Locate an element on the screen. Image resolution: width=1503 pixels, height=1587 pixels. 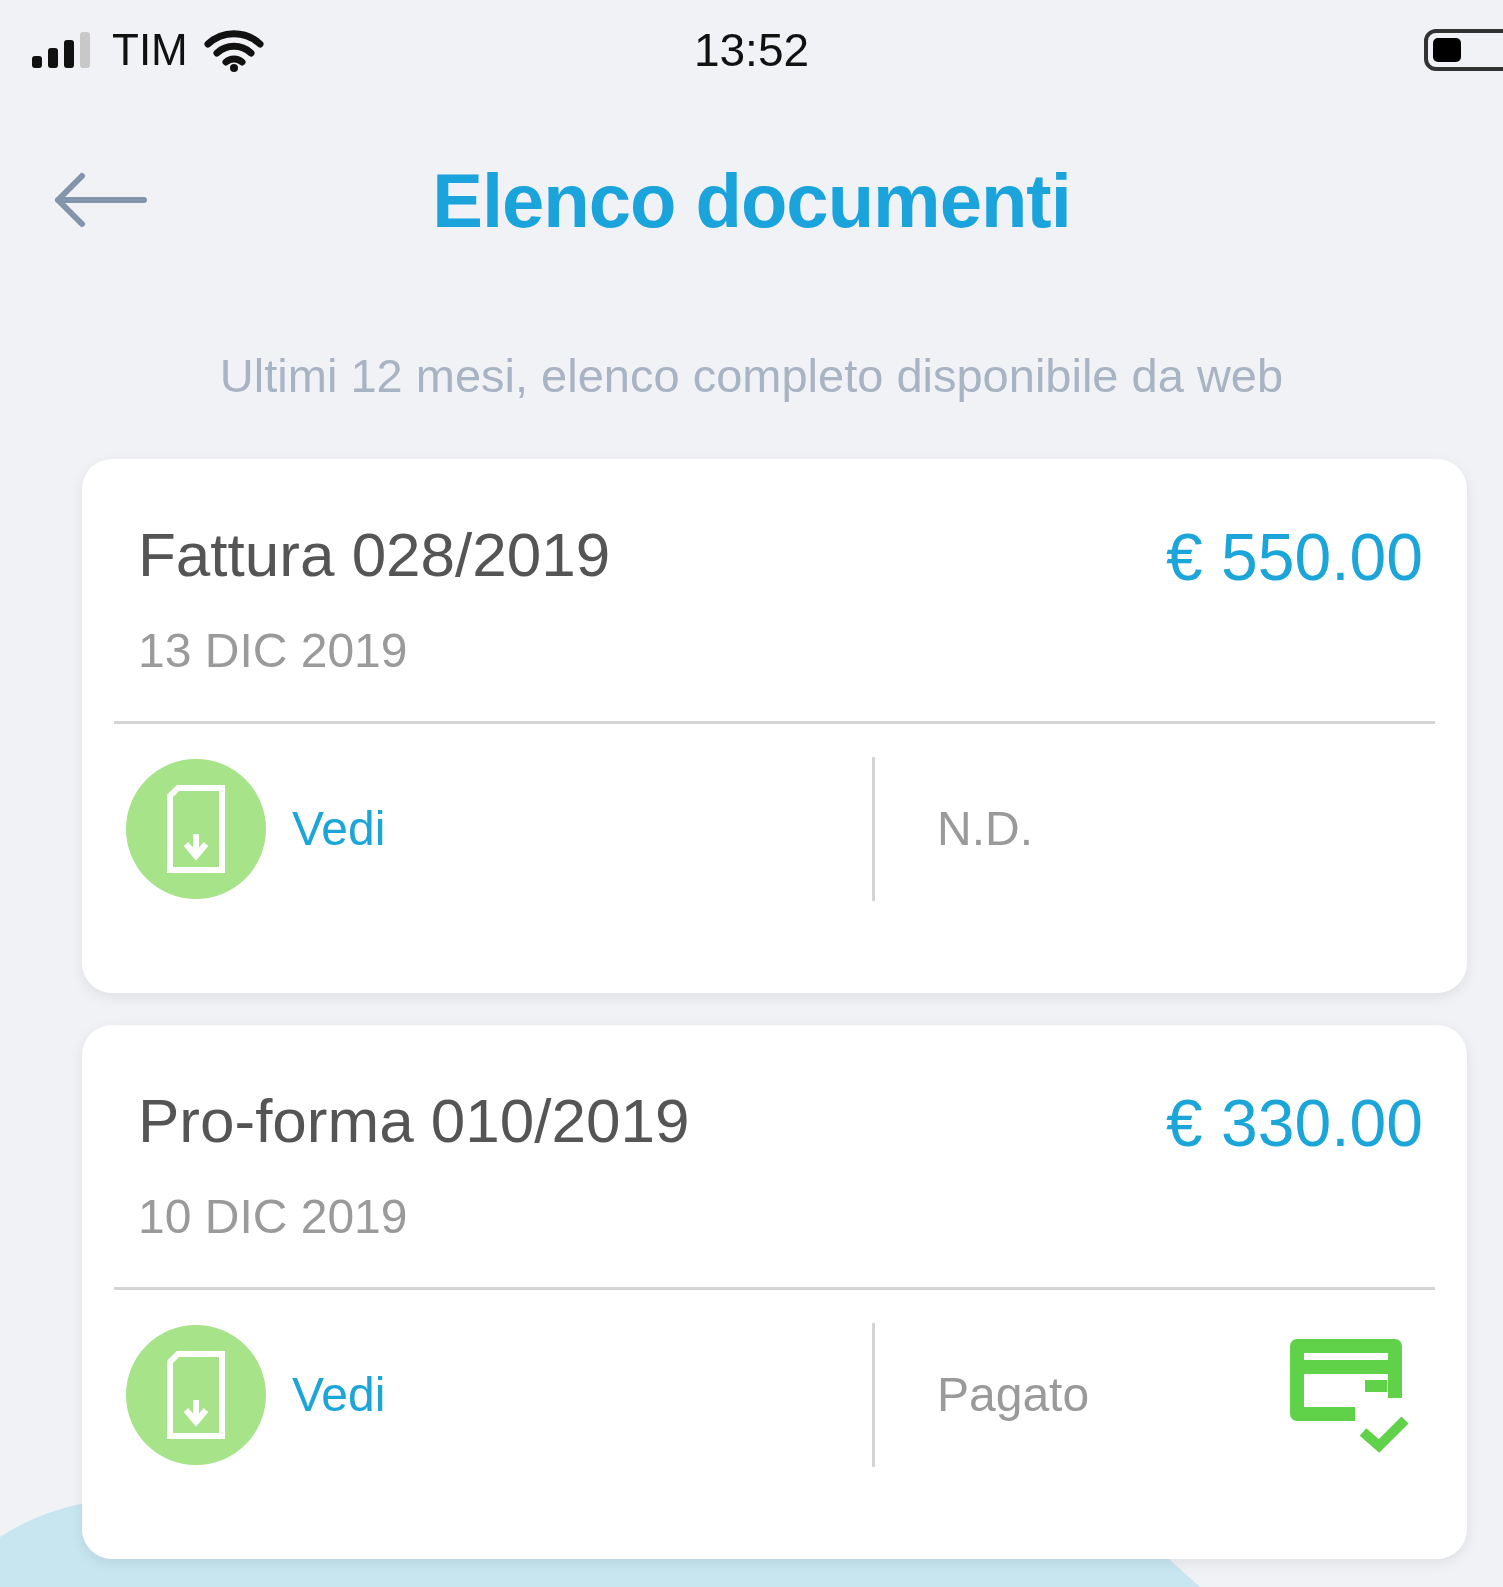
payment-status: Pagato is located at coordinates (1013, 1394).